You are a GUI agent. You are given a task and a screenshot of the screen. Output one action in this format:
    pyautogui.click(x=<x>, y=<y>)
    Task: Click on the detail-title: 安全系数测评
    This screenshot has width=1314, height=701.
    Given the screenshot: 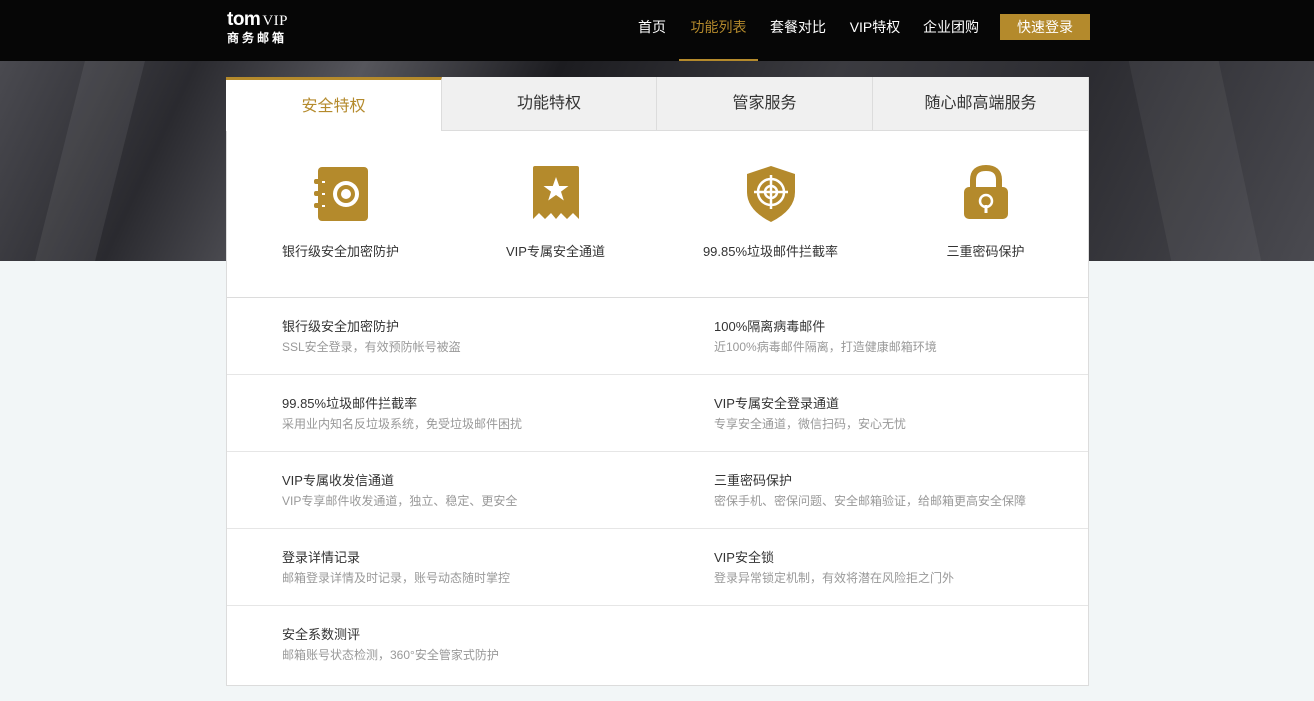 What is the action you would take?
    pyautogui.click(x=321, y=634)
    